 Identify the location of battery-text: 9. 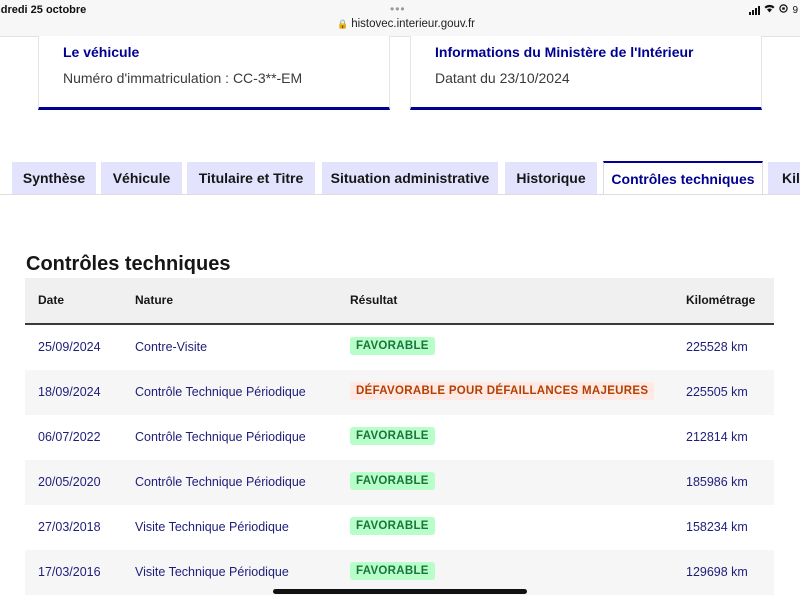
(795, 10).